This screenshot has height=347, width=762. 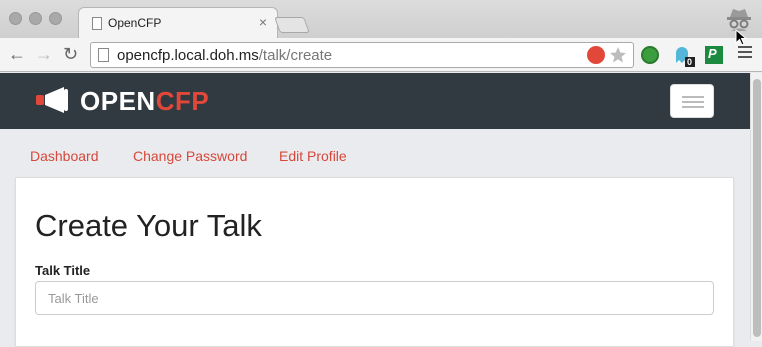 What do you see at coordinates (692, 101) in the screenshot?
I see `nav-toggle-button` at bounding box center [692, 101].